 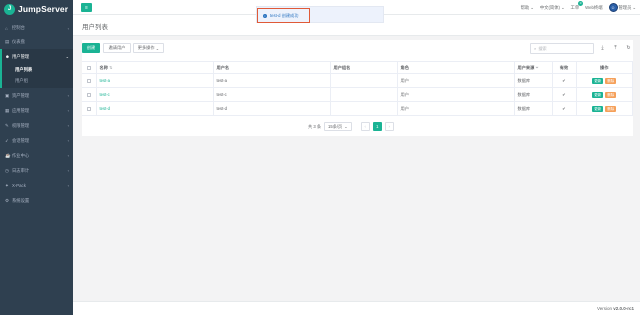 What do you see at coordinates (91, 48) in the screenshot?
I see `create-button: 创建` at bounding box center [91, 48].